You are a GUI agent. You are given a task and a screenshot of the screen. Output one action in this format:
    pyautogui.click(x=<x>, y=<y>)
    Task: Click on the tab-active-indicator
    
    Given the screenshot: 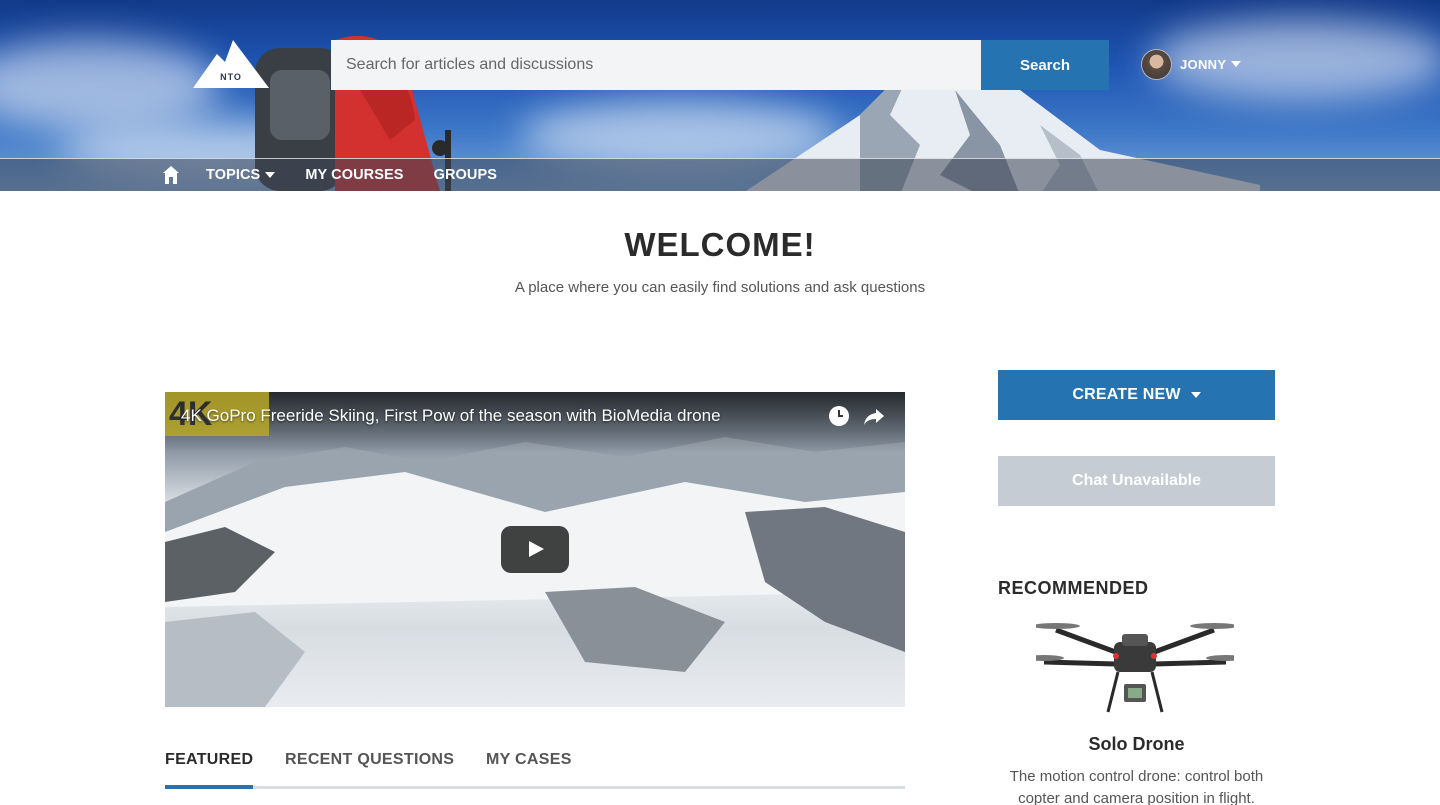 What is the action you would take?
    pyautogui.click(x=209, y=787)
    